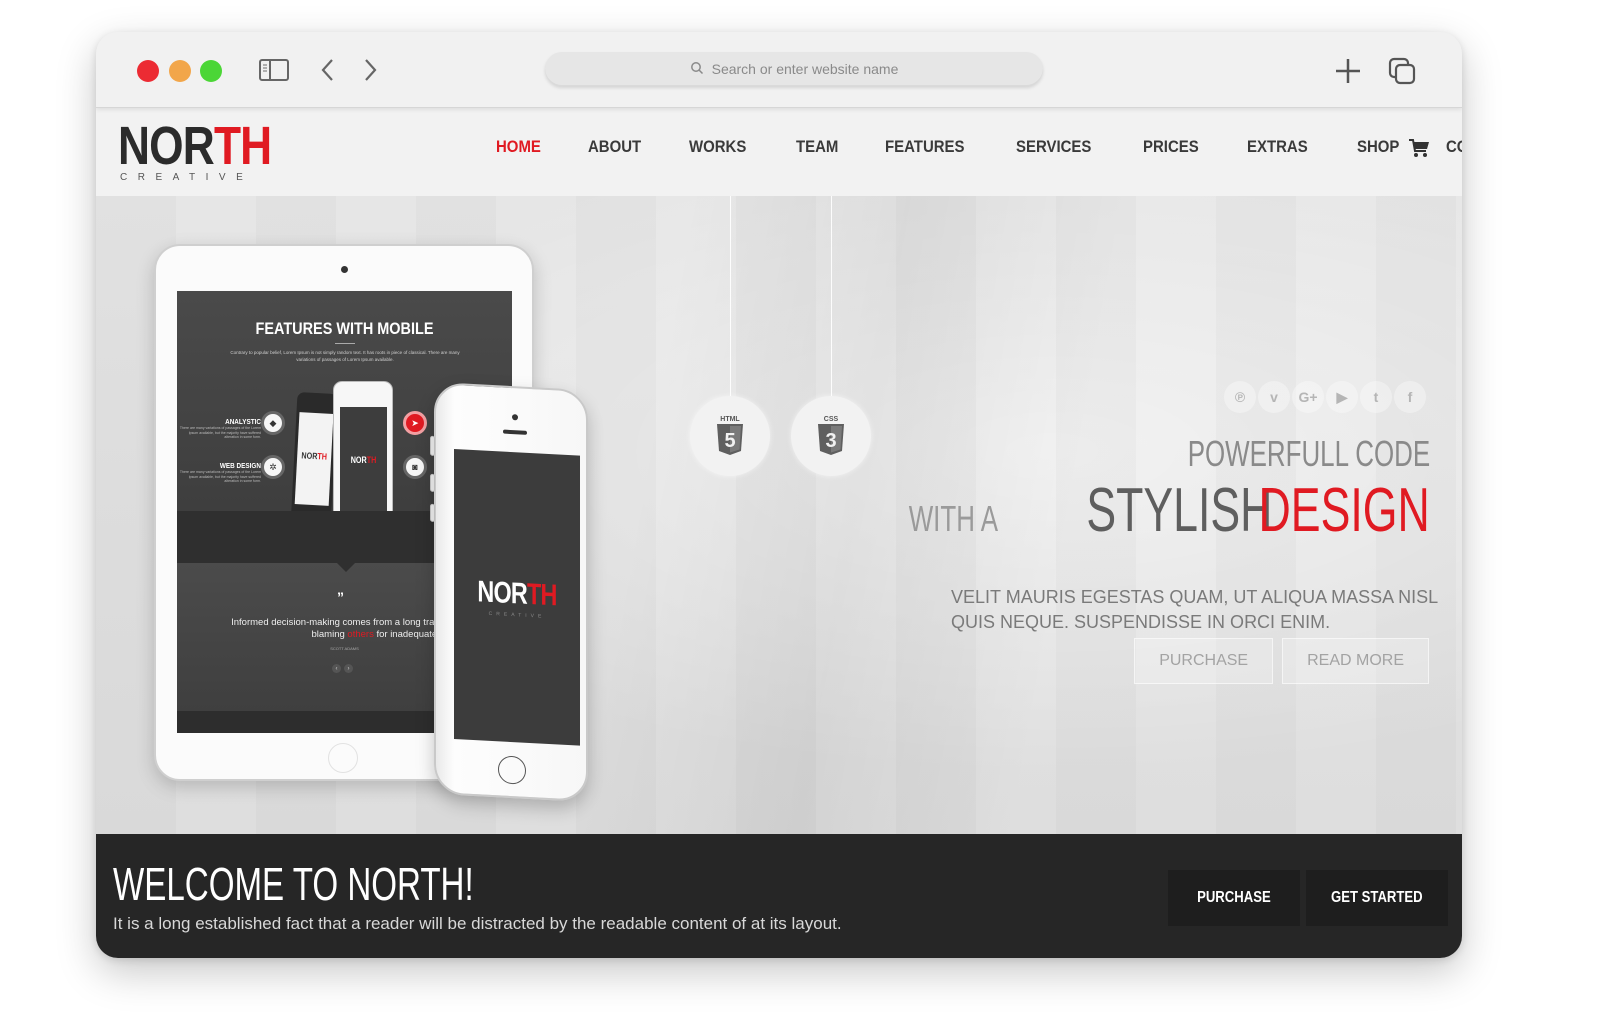  What do you see at coordinates (1308, 397) in the screenshot?
I see `google-plus-icon: G+` at bounding box center [1308, 397].